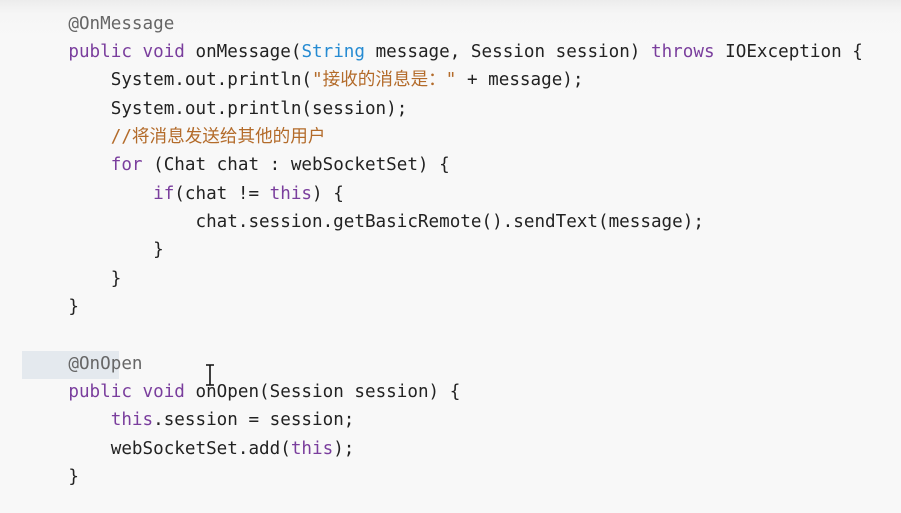 This screenshot has height=513, width=901. What do you see at coordinates (164, 194) in the screenshot?
I see `code-token: if` at bounding box center [164, 194].